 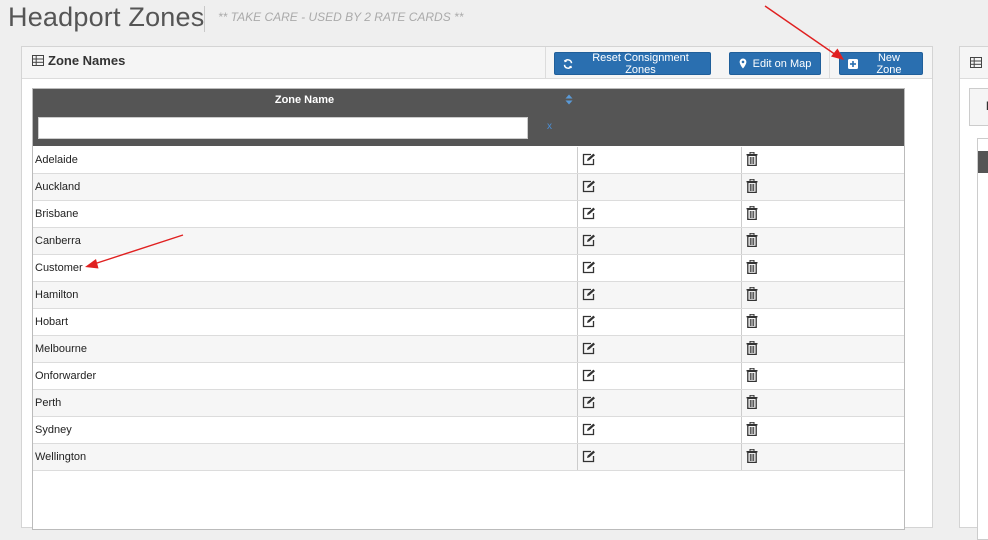 I want to click on zone-name-cell: Wellington, so click(x=61, y=457).